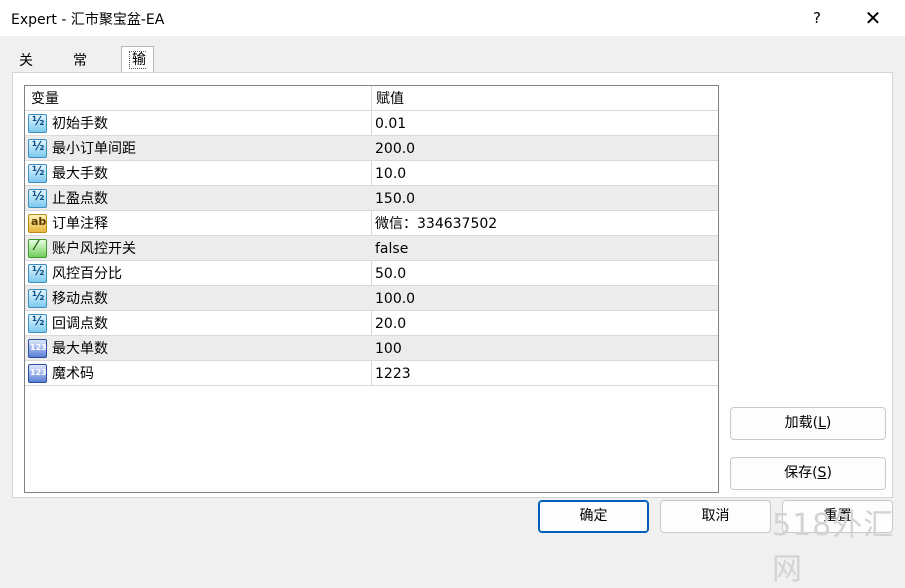  Describe the element at coordinates (828, 423) in the screenshot. I see `load-button-end: )` at that location.